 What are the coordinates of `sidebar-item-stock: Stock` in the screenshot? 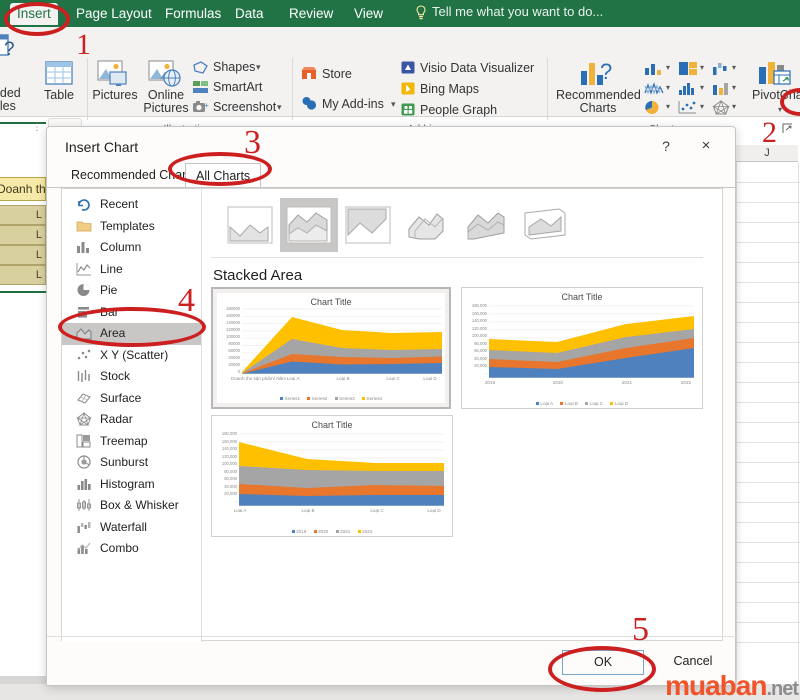 It's located at (131, 377).